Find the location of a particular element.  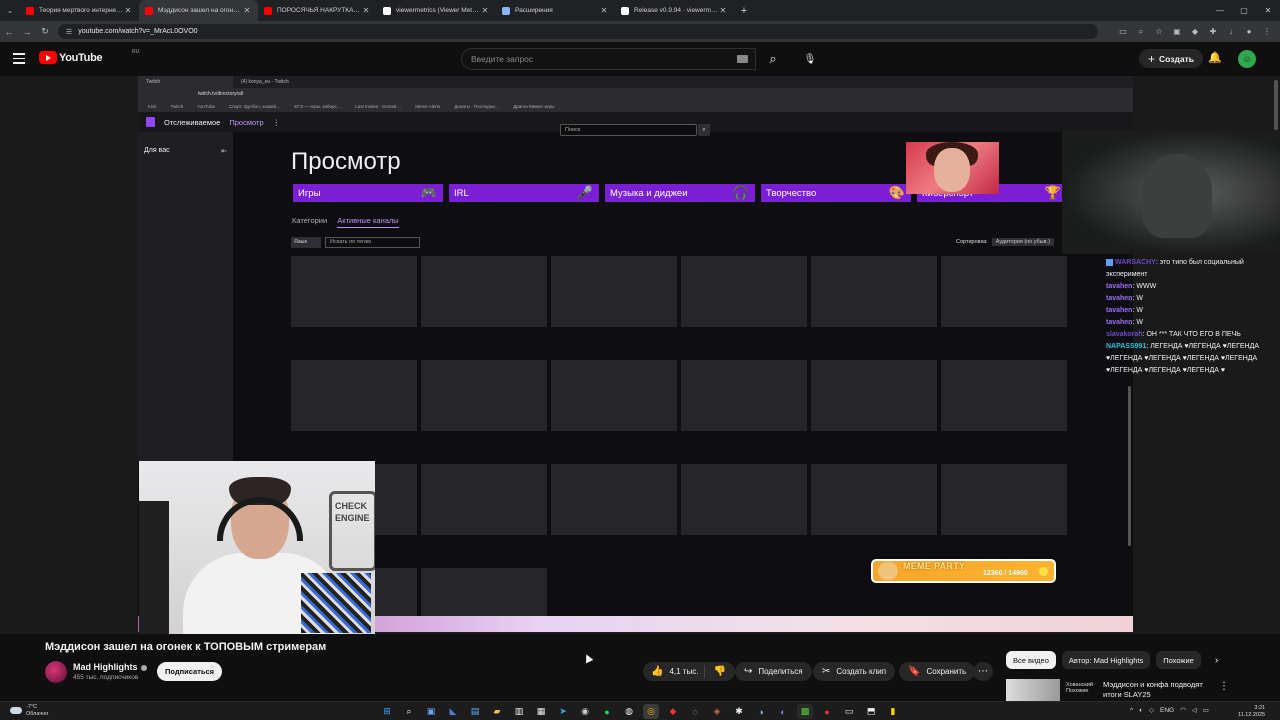

create-button: + Создать is located at coordinates (1171, 58).